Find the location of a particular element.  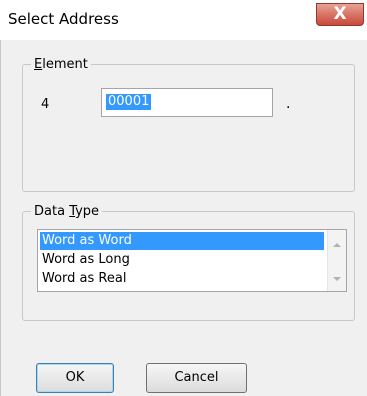

window-title: Select Address is located at coordinates (63, 19).